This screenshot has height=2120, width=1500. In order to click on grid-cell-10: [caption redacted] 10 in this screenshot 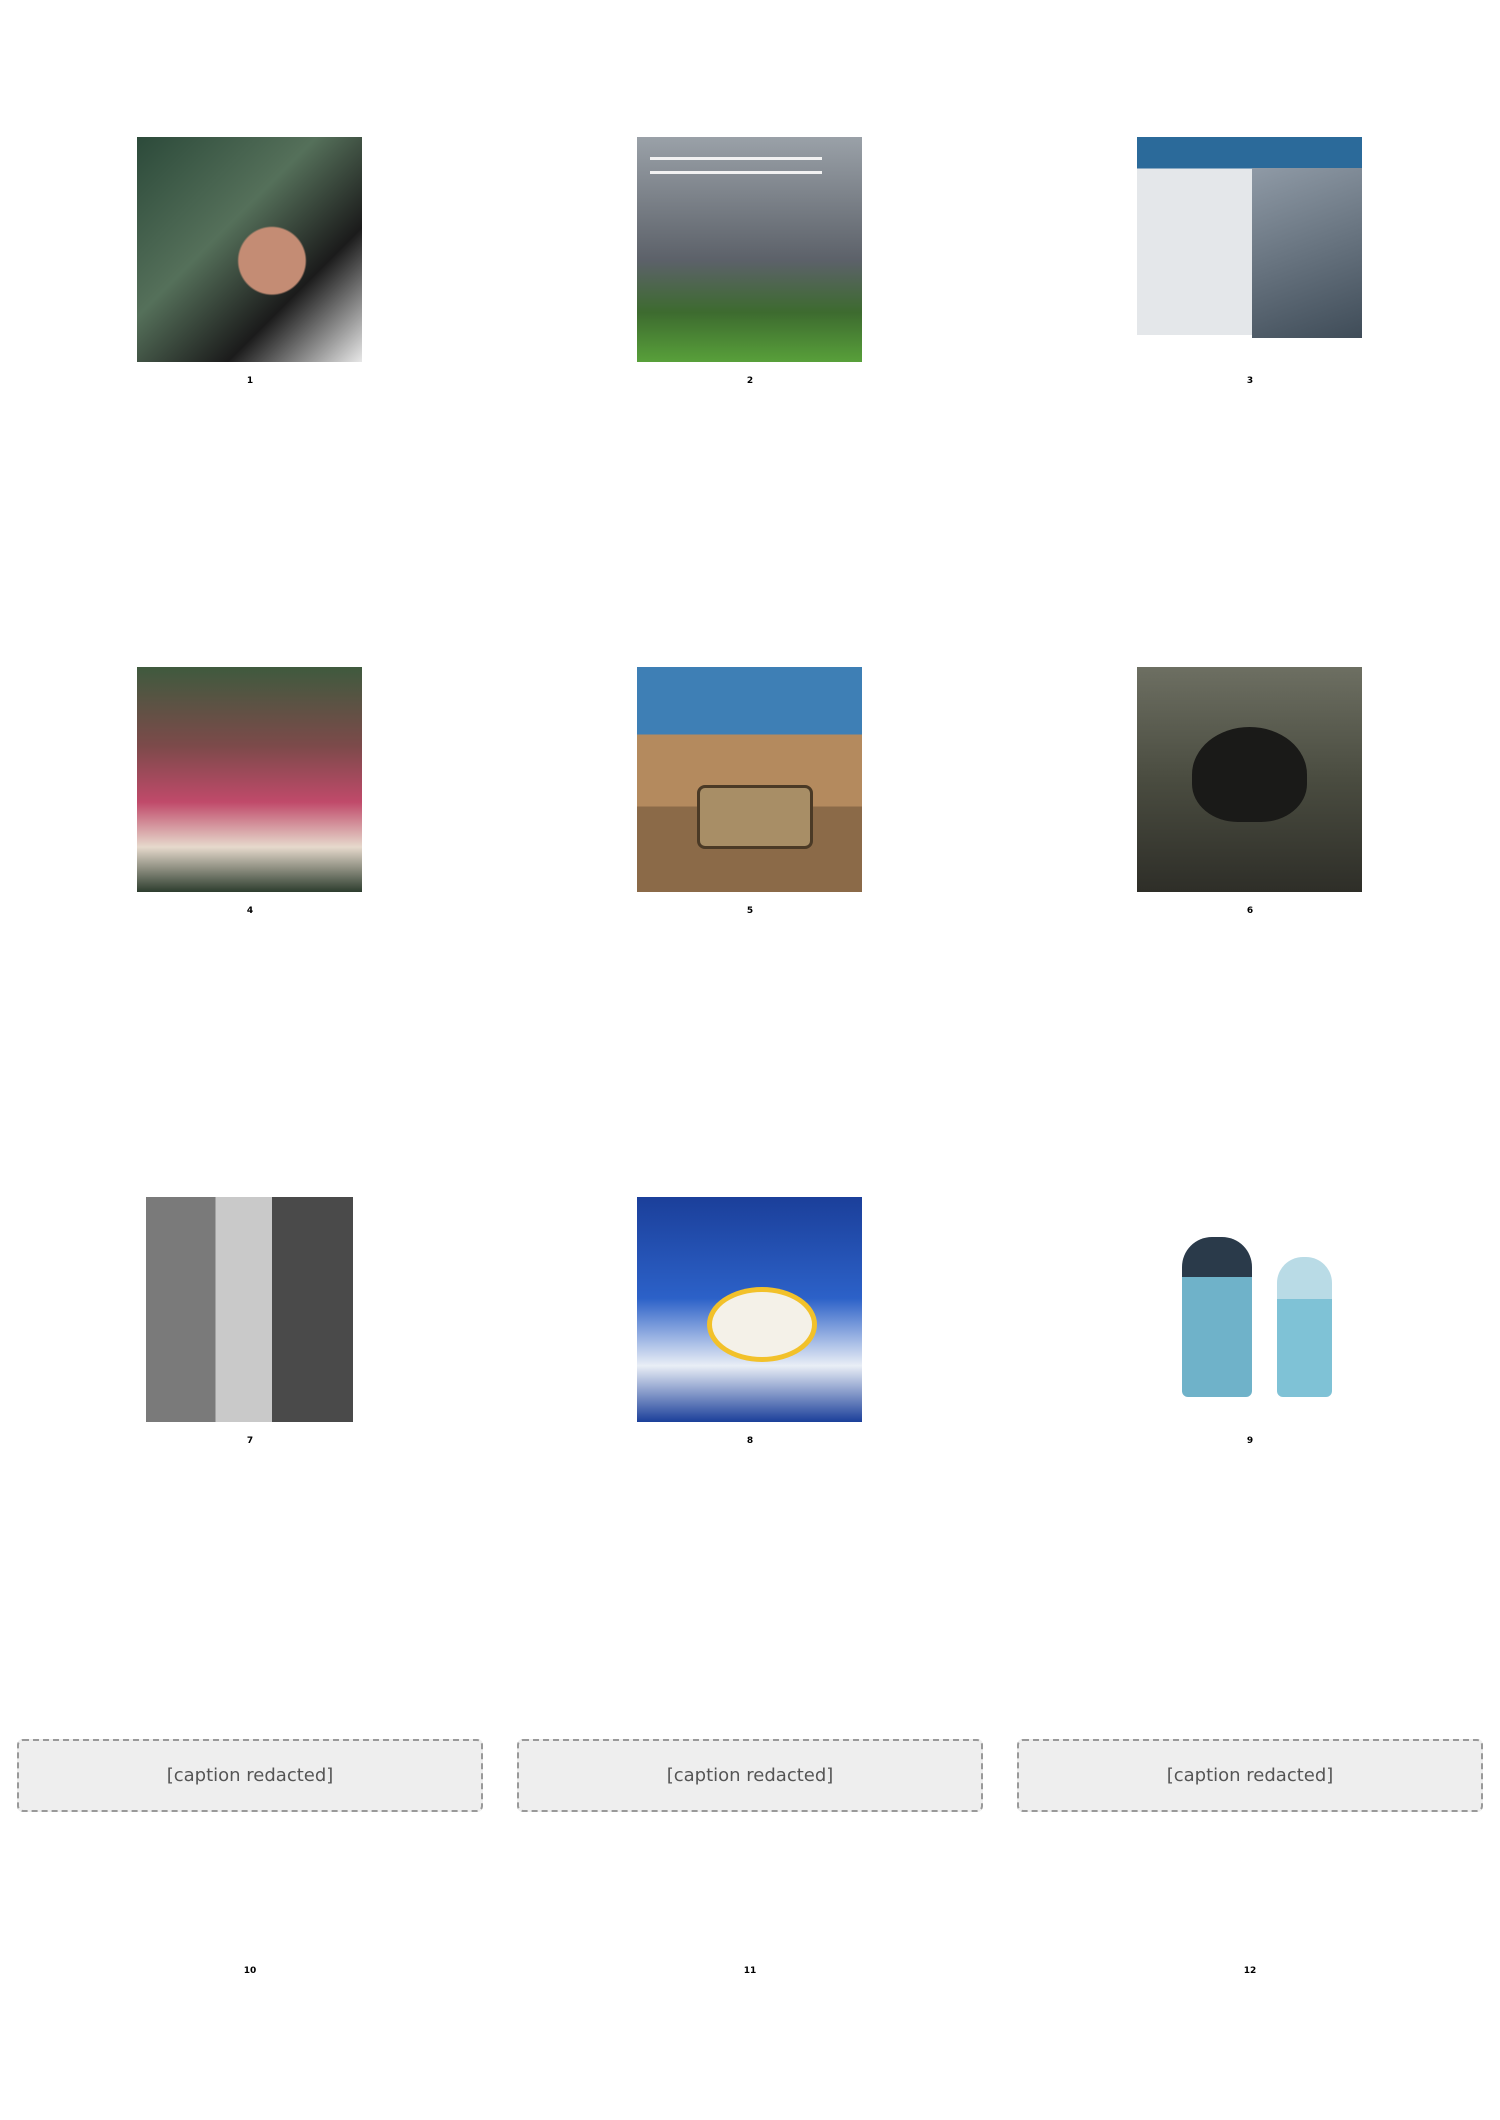, I will do `click(250, 1855)`.